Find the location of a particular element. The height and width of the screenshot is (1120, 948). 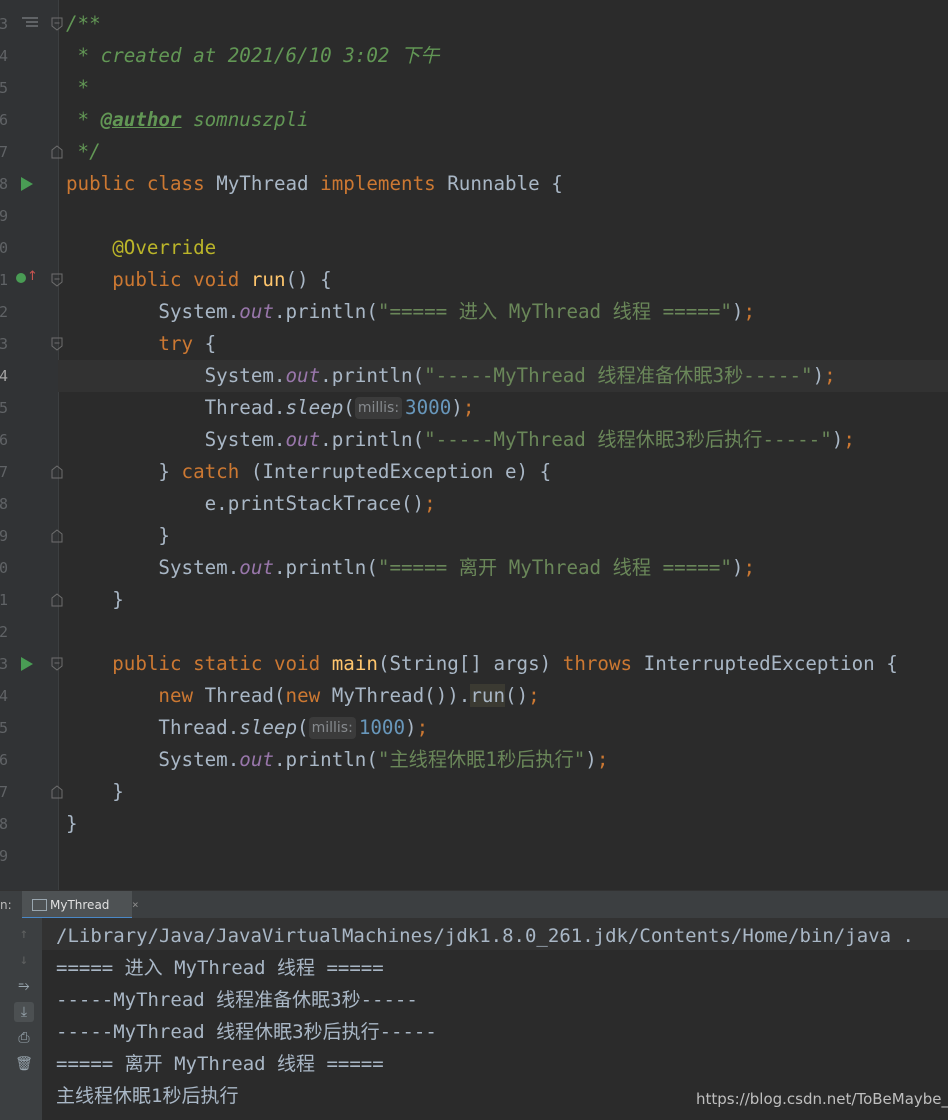

line-number: 6 is located at coordinates (4, 440).